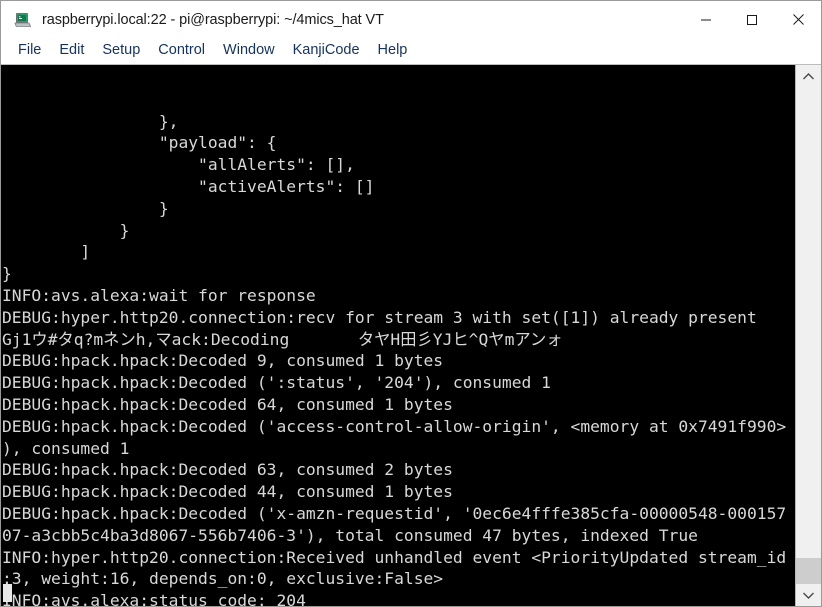 This screenshot has width=822, height=607. What do you see at coordinates (154, 598) in the screenshot?
I see `terminal-line: INFO:avs.alexa:status code: 204` at bounding box center [154, 598].